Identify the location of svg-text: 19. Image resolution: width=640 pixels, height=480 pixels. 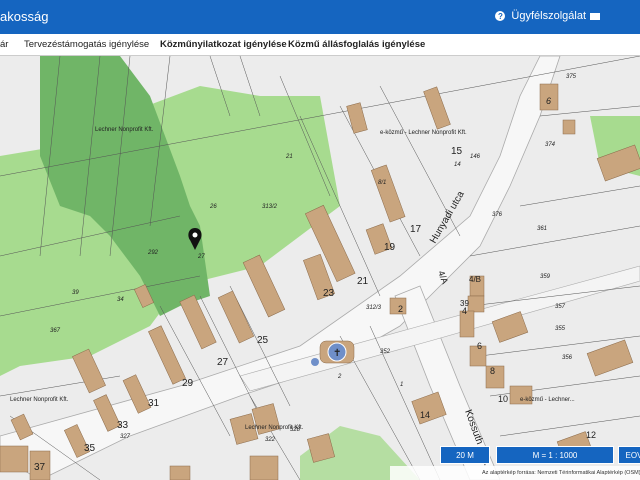
(390, 247).